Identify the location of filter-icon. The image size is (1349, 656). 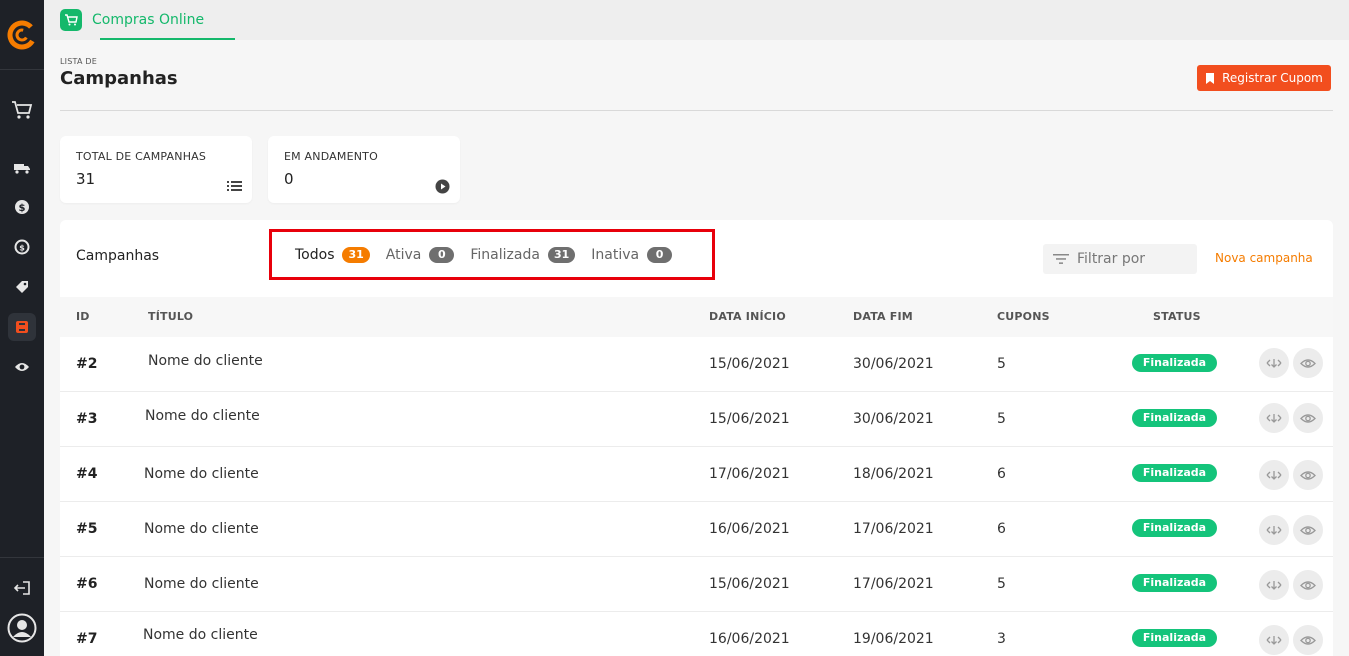
(1061, 259).